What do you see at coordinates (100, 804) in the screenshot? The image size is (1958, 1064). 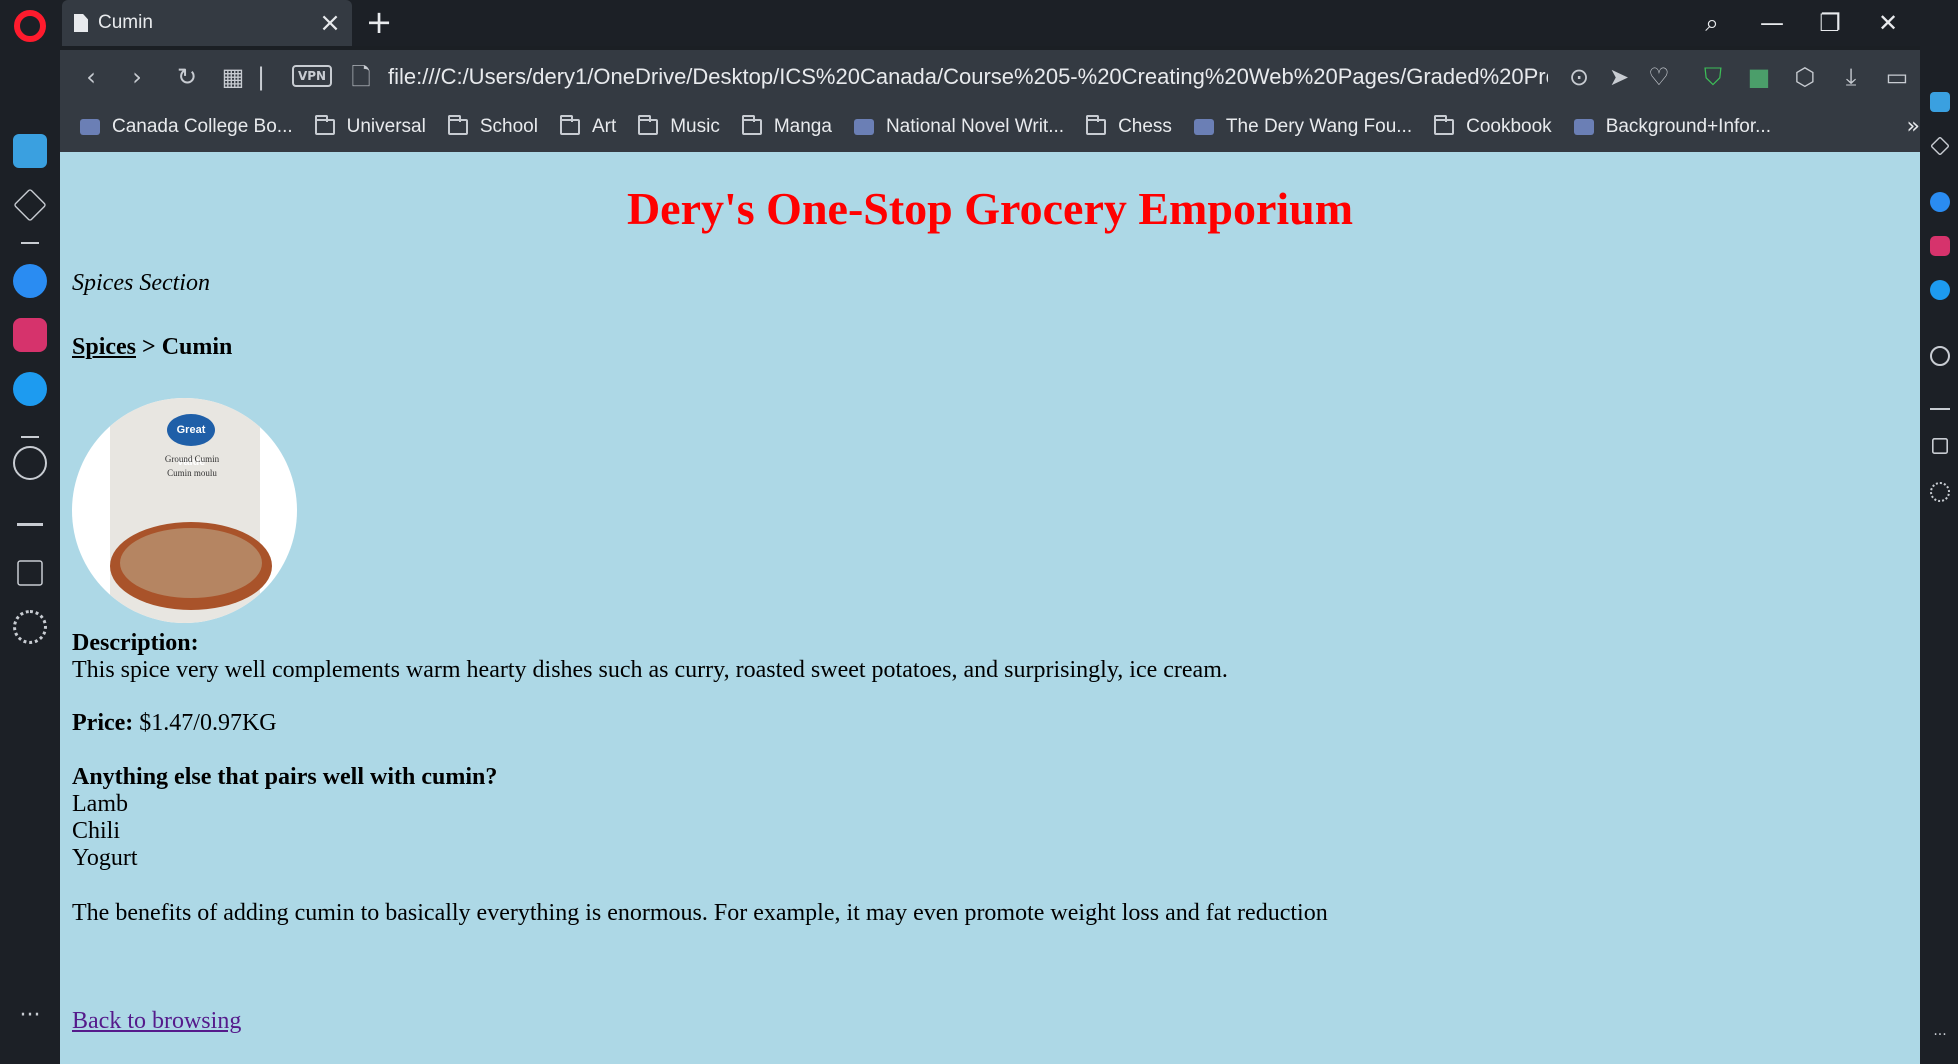 I see `list-item: Lamb` at bounding box center [100, 804].